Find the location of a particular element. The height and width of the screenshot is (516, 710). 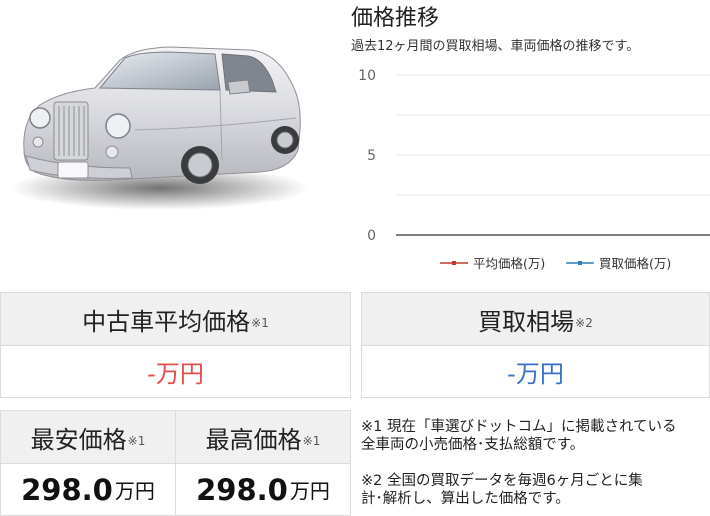

min-price-note-mark: ※1 is located at coordinates (136, 441).